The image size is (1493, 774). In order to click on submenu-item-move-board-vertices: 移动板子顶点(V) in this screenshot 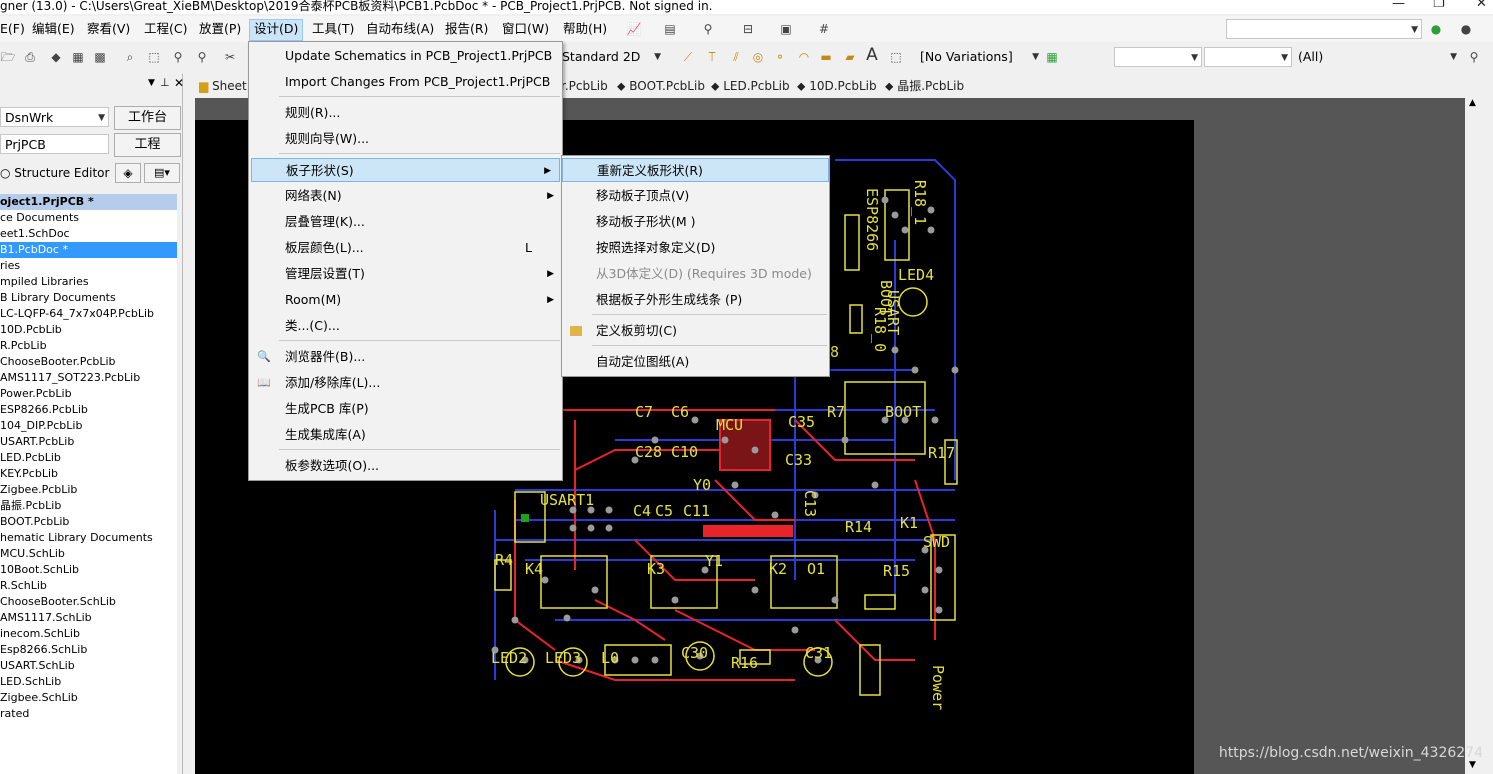, I will do `click(695, 196)`.